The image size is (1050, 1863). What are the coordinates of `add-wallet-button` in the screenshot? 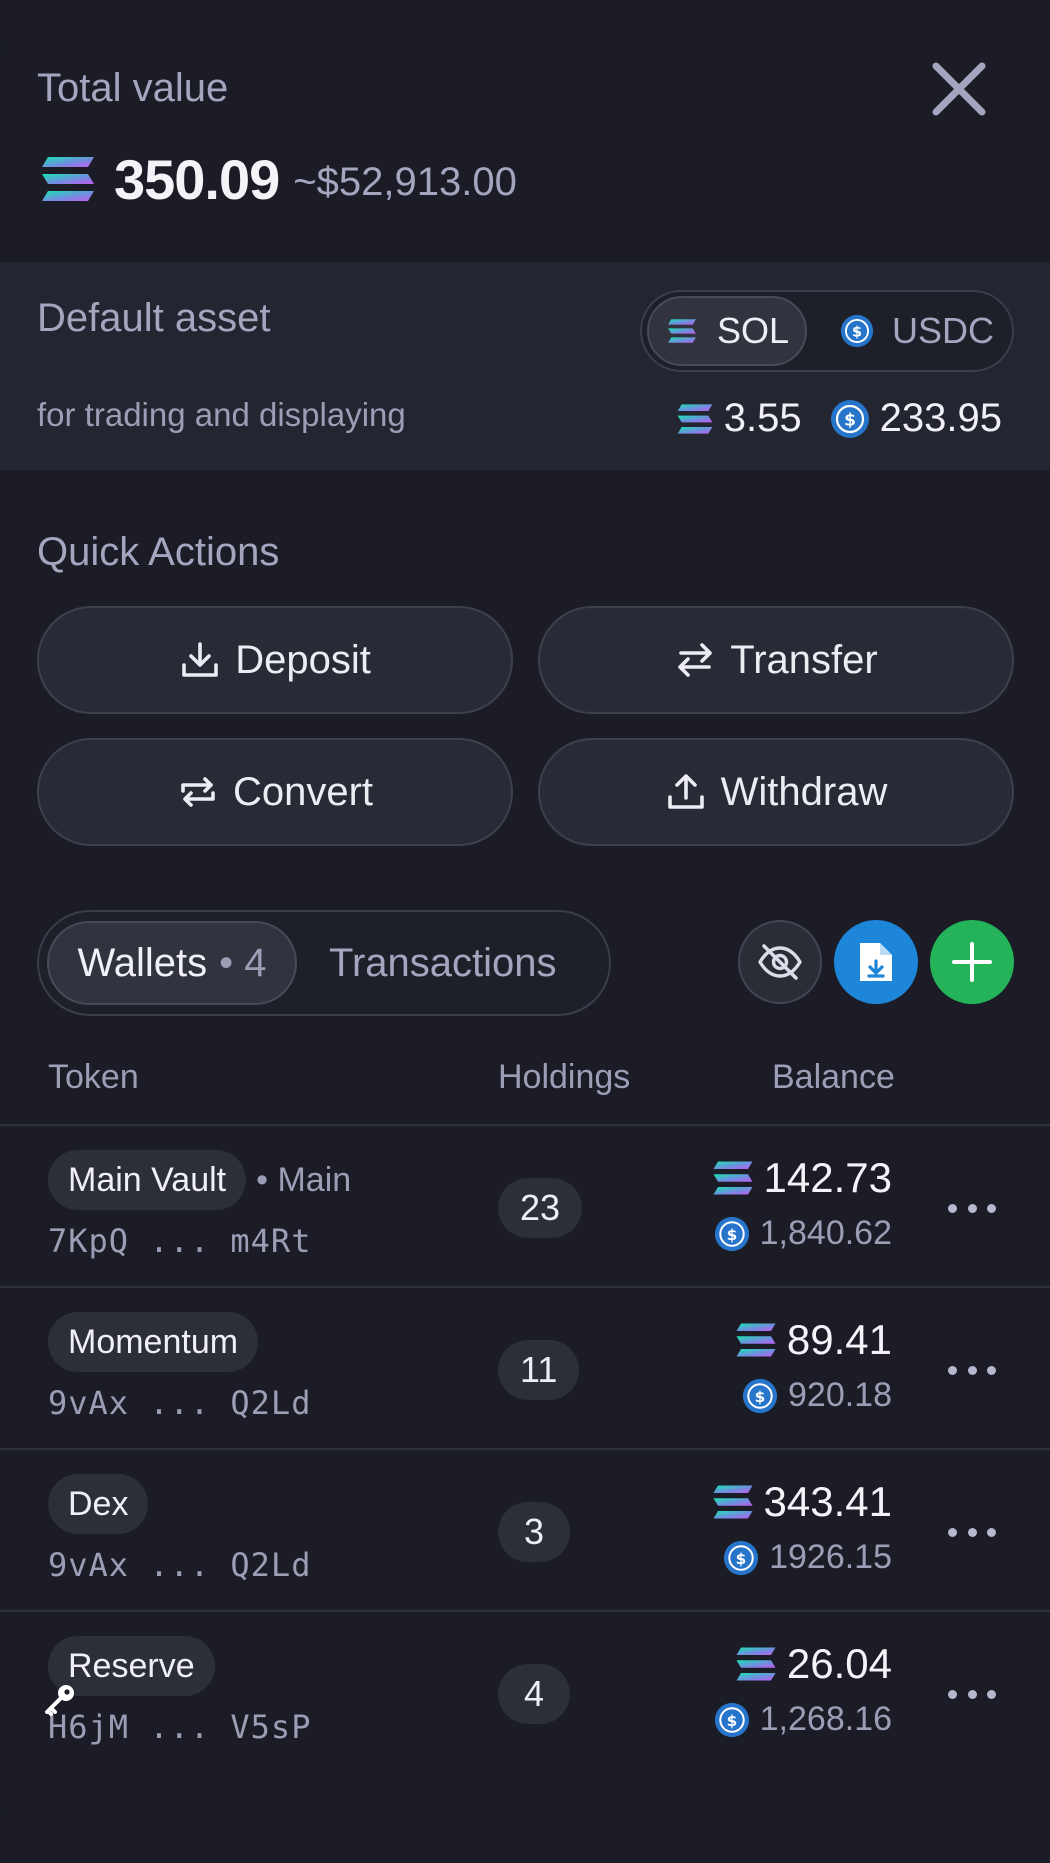 It's located at (972, 962).